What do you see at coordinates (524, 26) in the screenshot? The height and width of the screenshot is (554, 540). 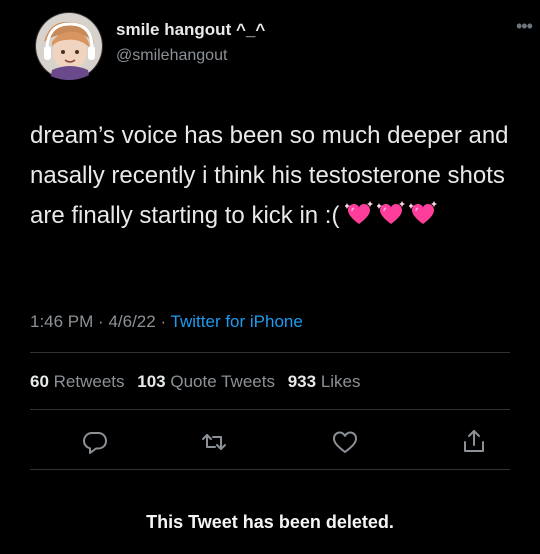 I see `more-options-icon: •••` at bounding box center [524, 26].